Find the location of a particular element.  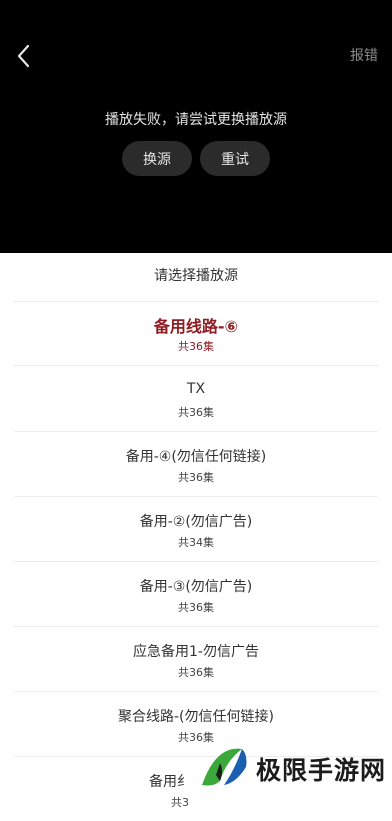

retry-button: 重试 is located at coordinates (235, 158).